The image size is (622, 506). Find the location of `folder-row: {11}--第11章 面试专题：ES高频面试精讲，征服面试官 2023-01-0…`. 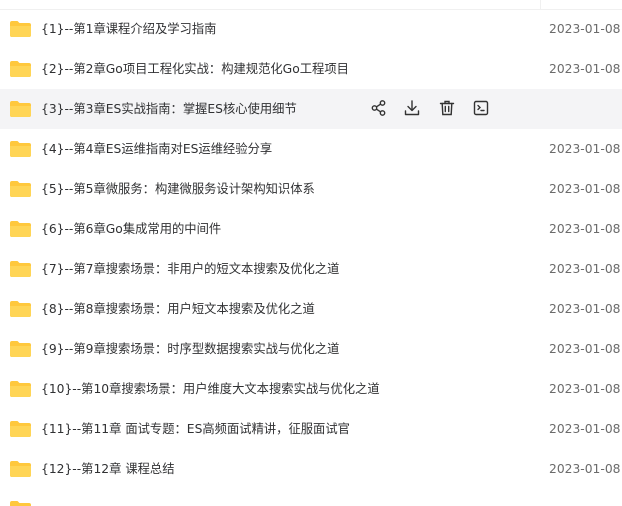

folder-row: {11}--第11章 面试专题：ES高频面试精讲，征服面试官 2023-01-0… is located at coordinates (311, 429).